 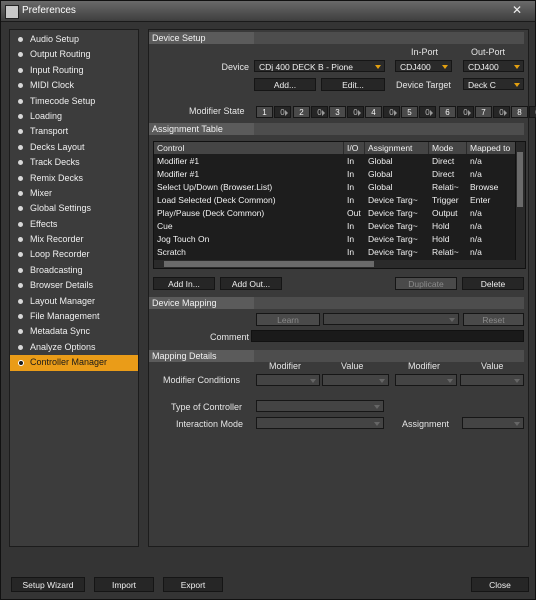 I want to click on modifier-condition-1-dropdown, so click(x=288, y=380).